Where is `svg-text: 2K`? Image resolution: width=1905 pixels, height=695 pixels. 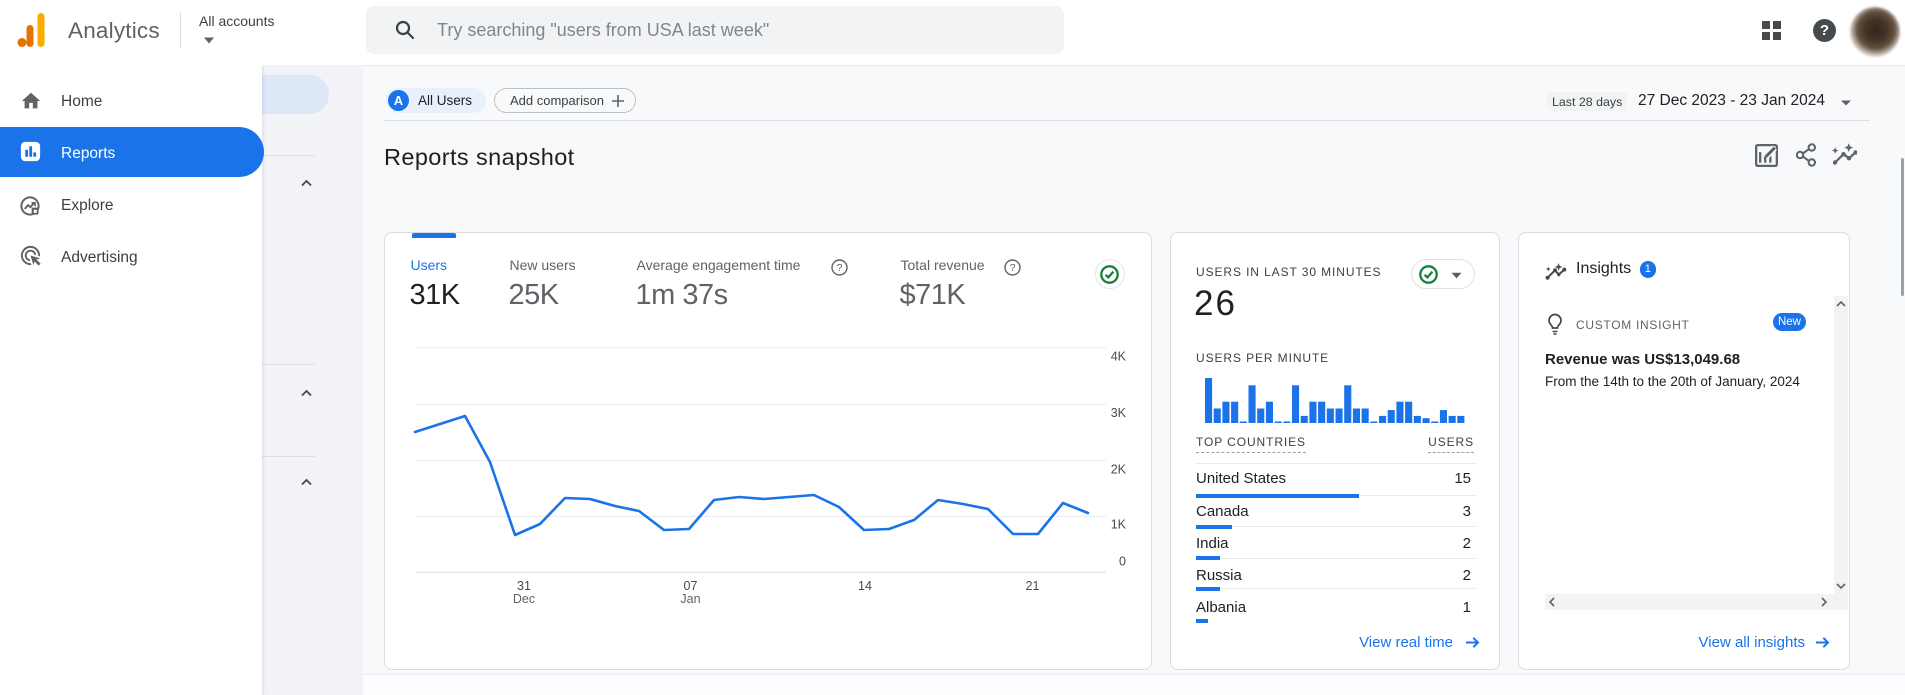
svg-text: 2K is located at coordinates (1118, 469).